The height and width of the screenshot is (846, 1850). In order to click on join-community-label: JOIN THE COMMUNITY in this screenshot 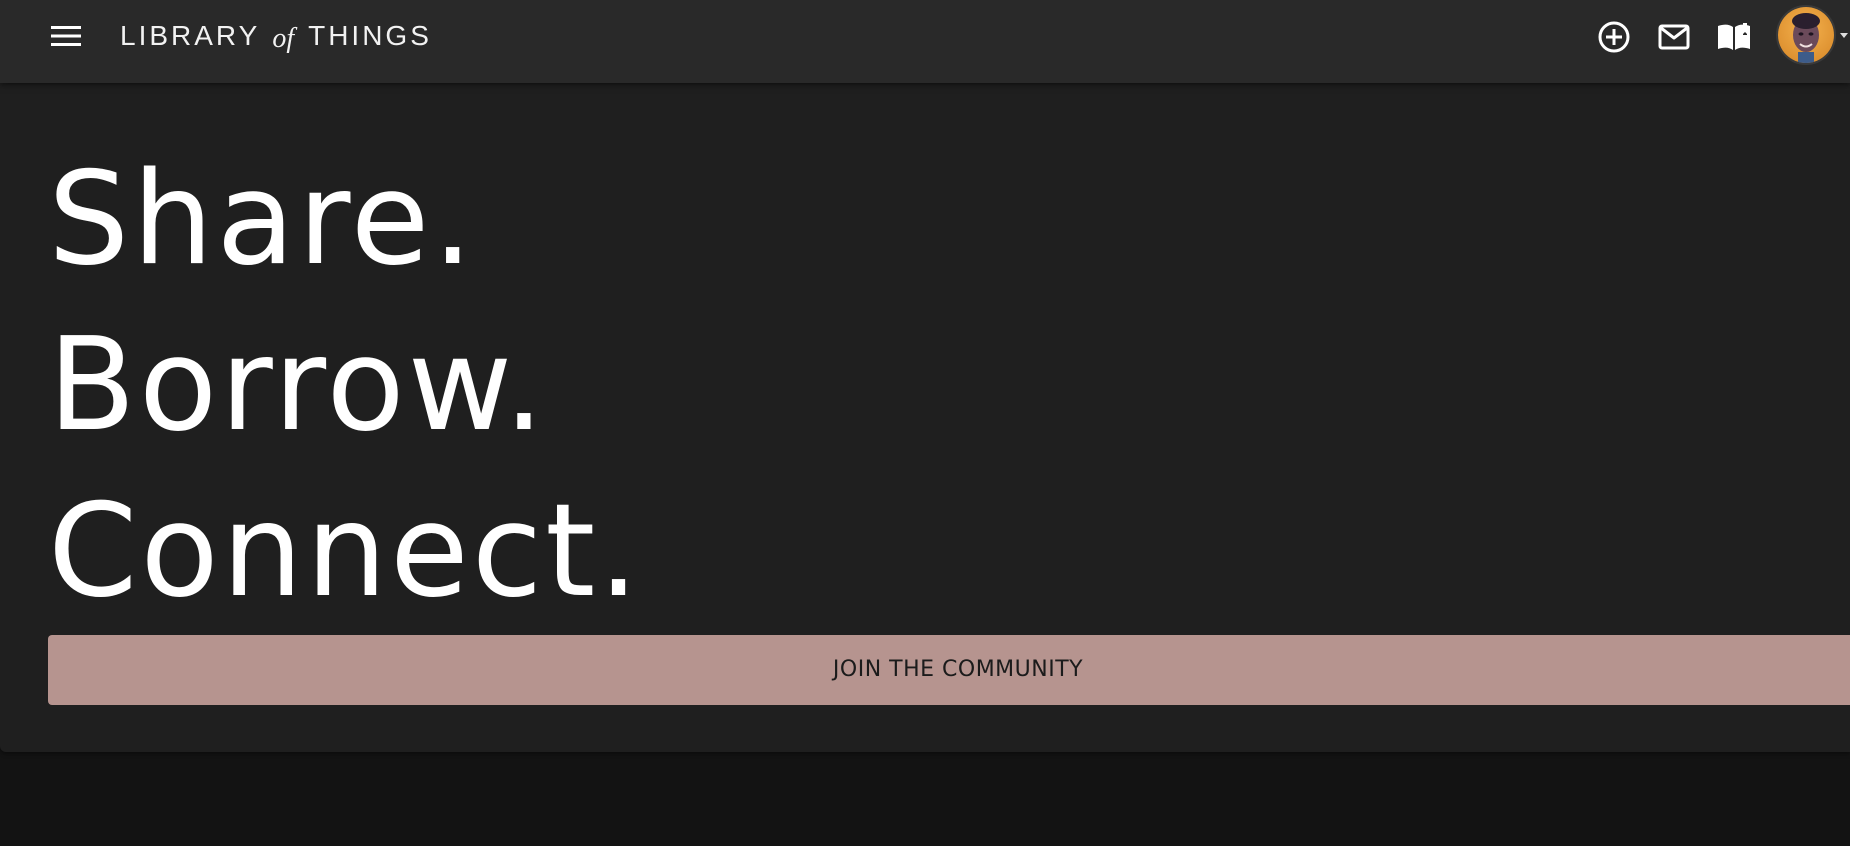, I will do `click(958, 669)`.